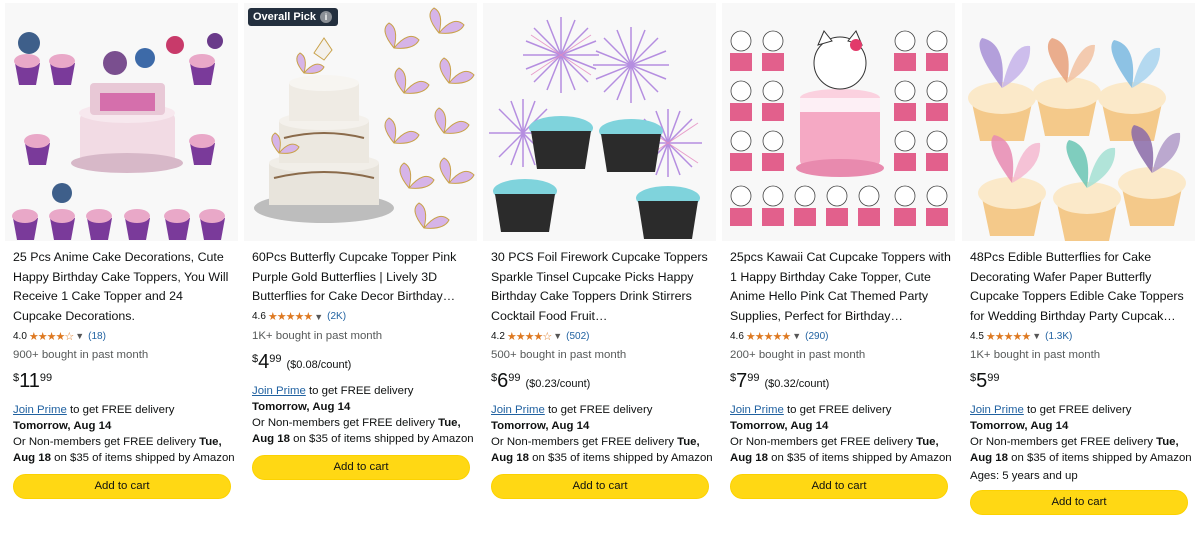 This screenshot has width=1200, height=548. I want to click on price: $ 11 99, so click(124, 382).